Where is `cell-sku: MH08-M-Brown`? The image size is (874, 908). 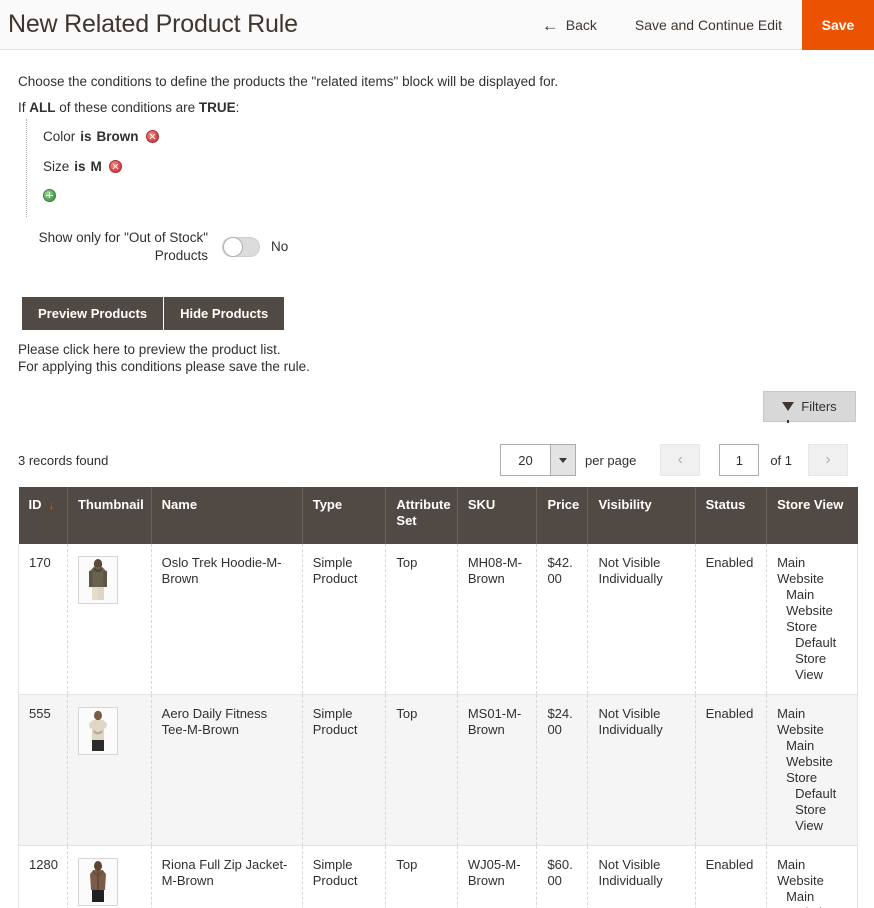 cell-sku: MH08-M-Brown is located at coordinates (497, 620).